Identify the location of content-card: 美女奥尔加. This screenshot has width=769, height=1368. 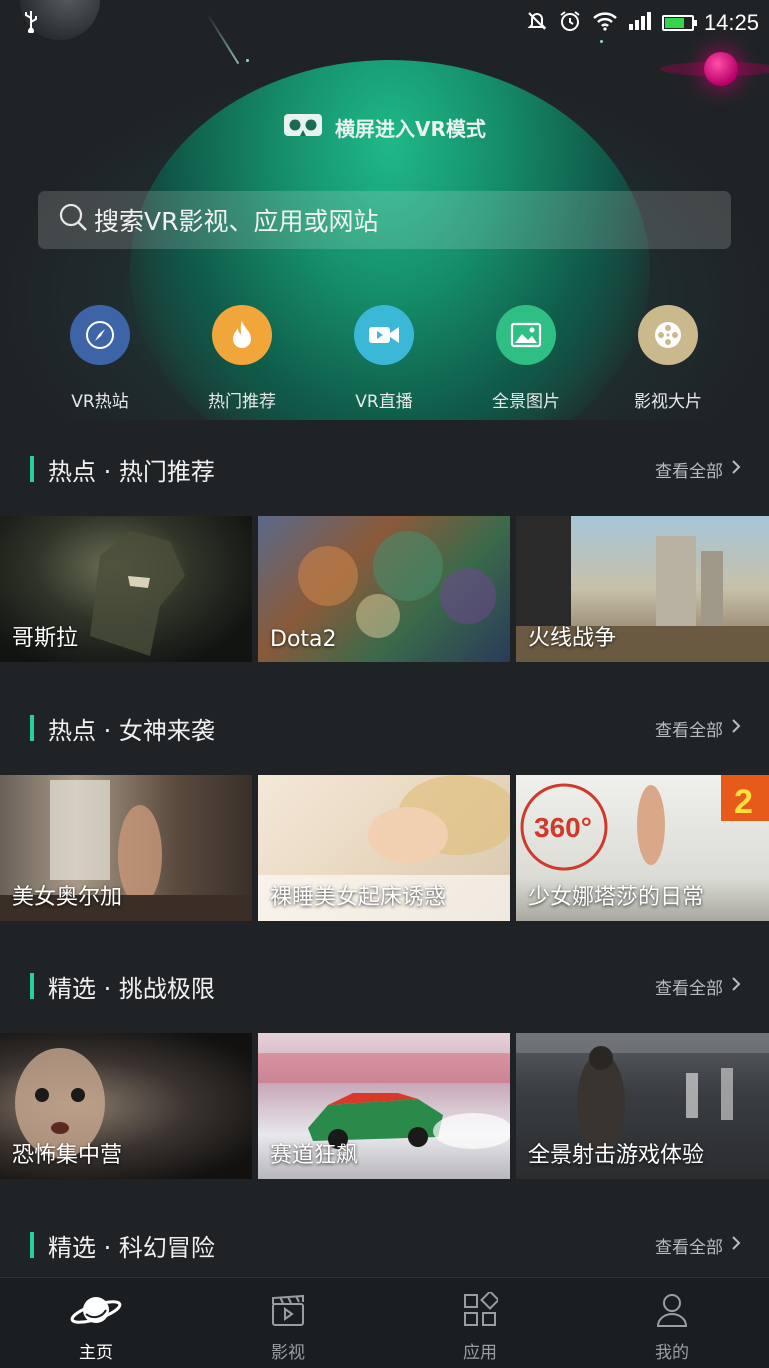
(126, 848).